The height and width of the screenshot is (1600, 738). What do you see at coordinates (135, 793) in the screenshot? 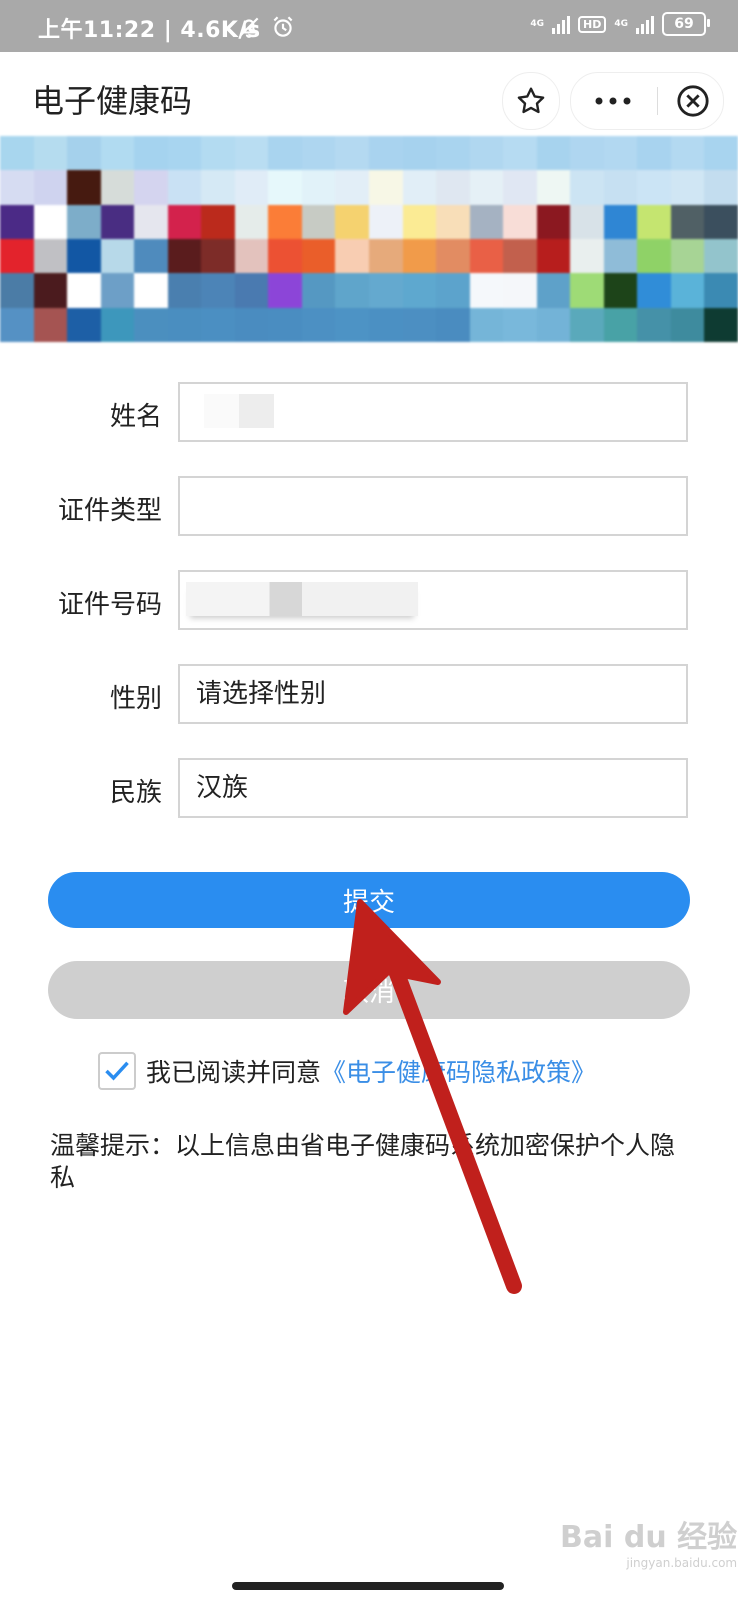
I see `ethnicity-label: 民族` at bounding box center [135, 793].